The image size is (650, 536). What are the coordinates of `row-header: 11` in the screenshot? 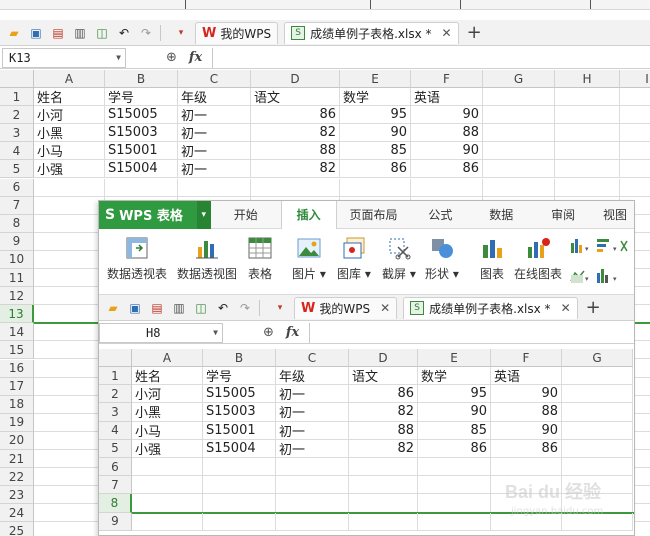 It's located at (17, 278).